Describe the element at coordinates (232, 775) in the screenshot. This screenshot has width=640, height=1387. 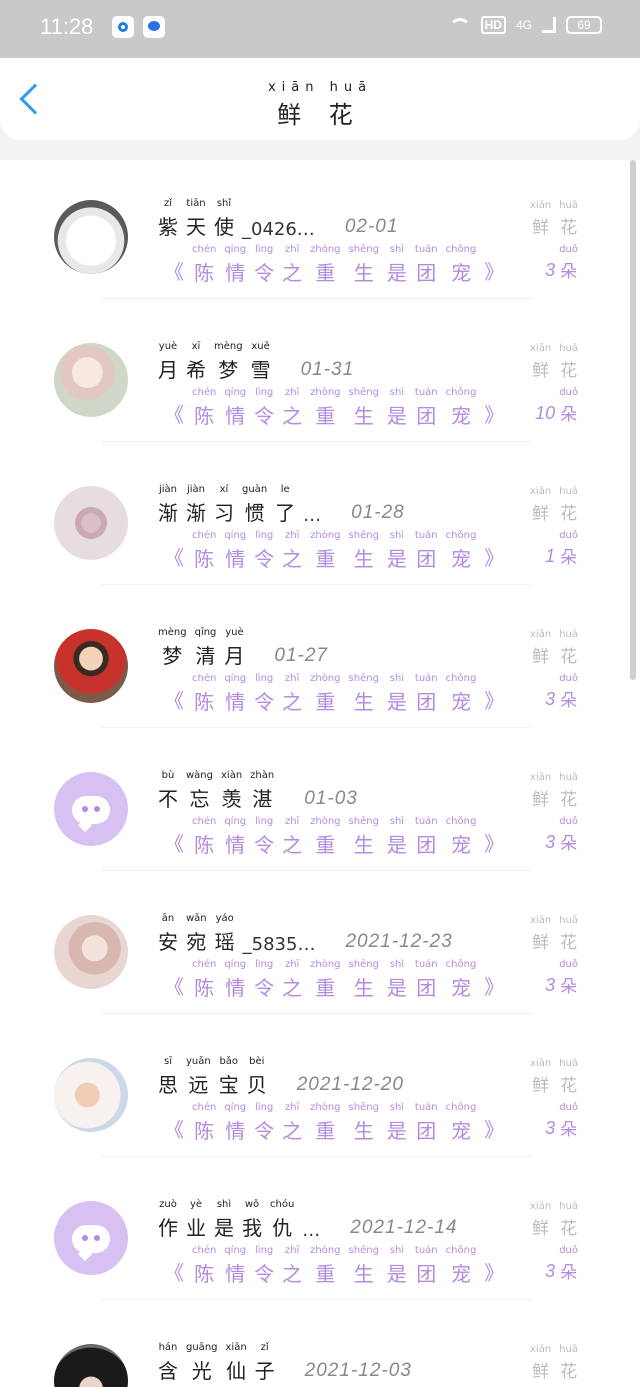
I see `name-char-pinyin: xiàn` at that location.